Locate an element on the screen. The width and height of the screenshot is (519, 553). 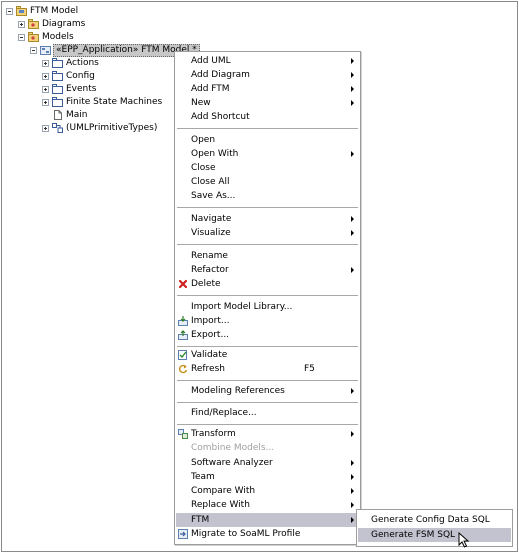
menu-item-open: Open is located at coordinates (267, 140).